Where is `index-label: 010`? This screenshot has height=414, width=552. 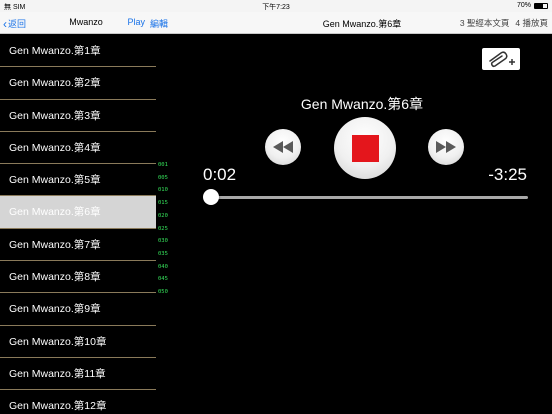 index-label: 010 is located at coordinates (163, 190).